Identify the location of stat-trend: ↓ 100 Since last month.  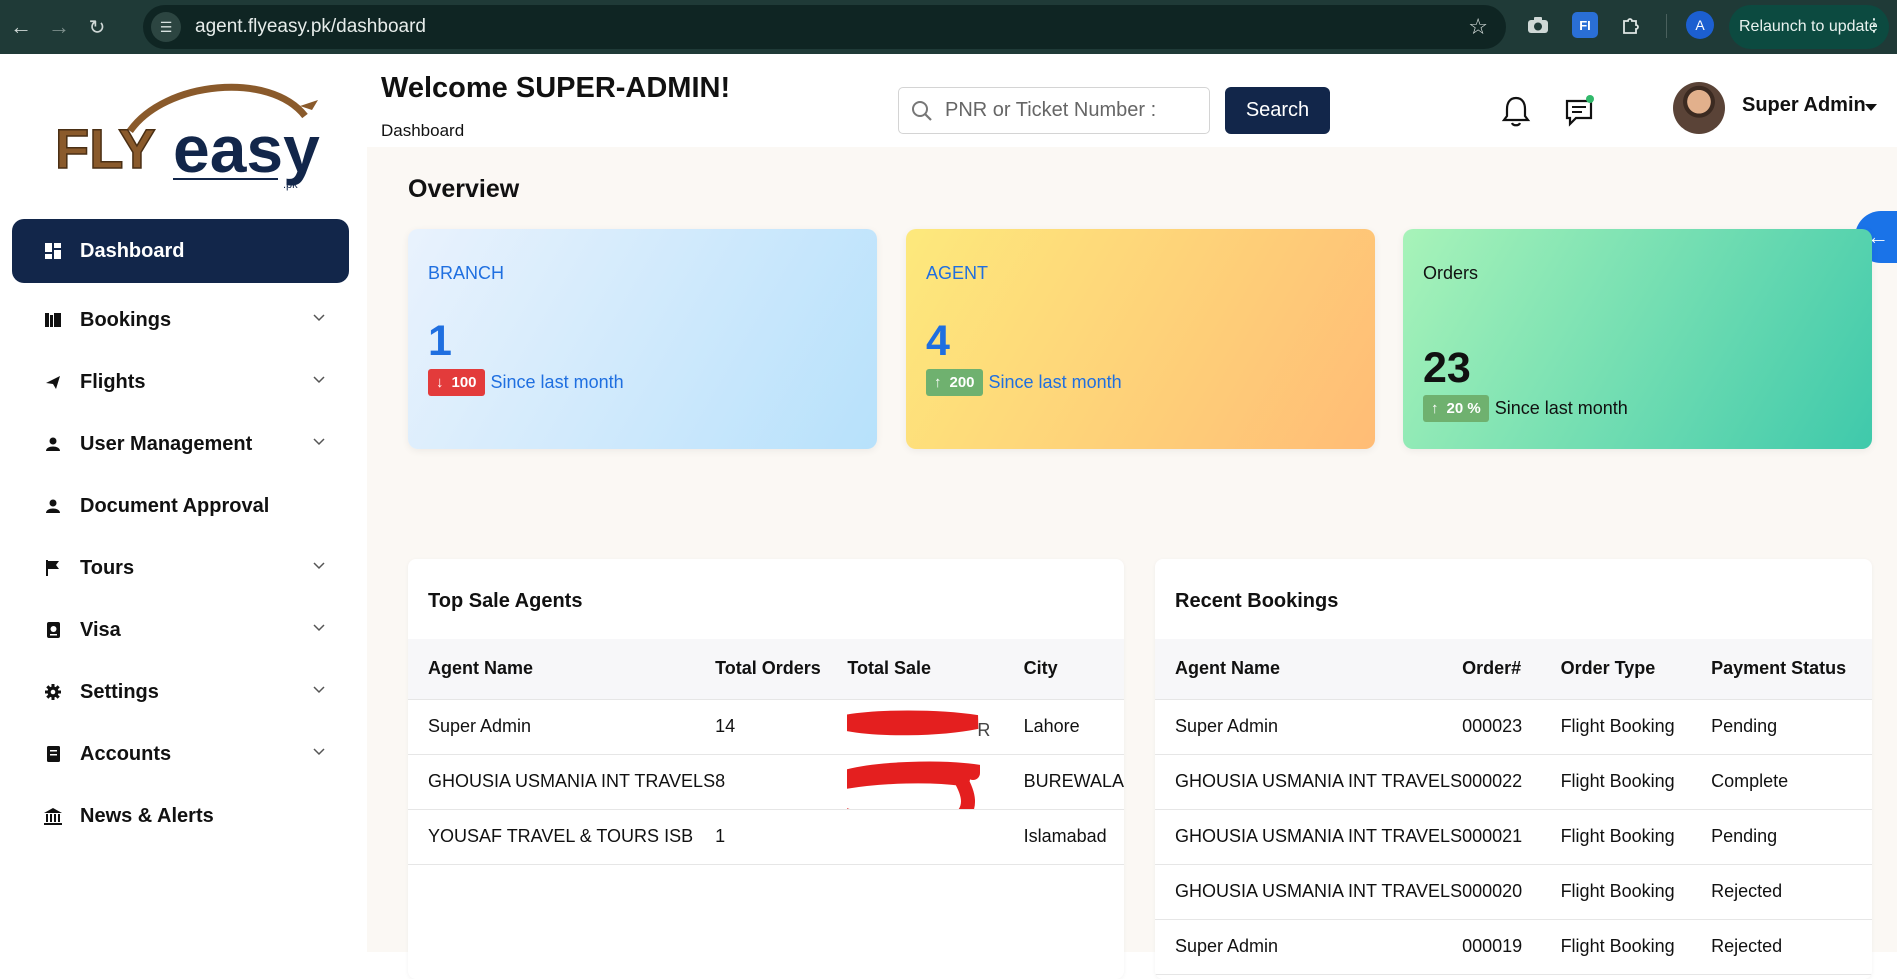
(526, 382).